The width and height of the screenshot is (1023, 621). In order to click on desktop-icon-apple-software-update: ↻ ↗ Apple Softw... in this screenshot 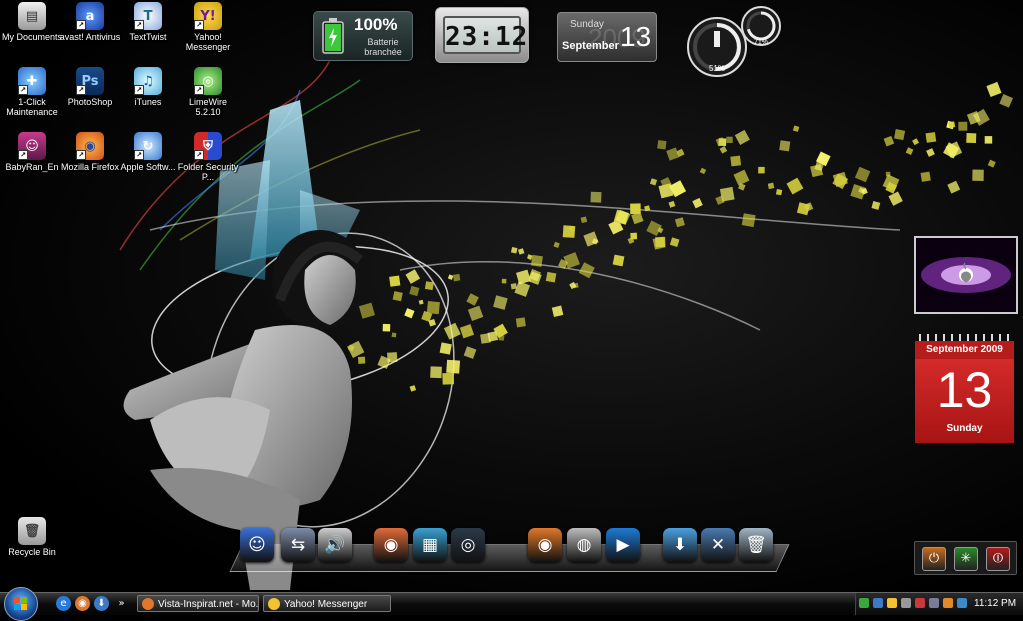, I will do `click(148, 152)`.